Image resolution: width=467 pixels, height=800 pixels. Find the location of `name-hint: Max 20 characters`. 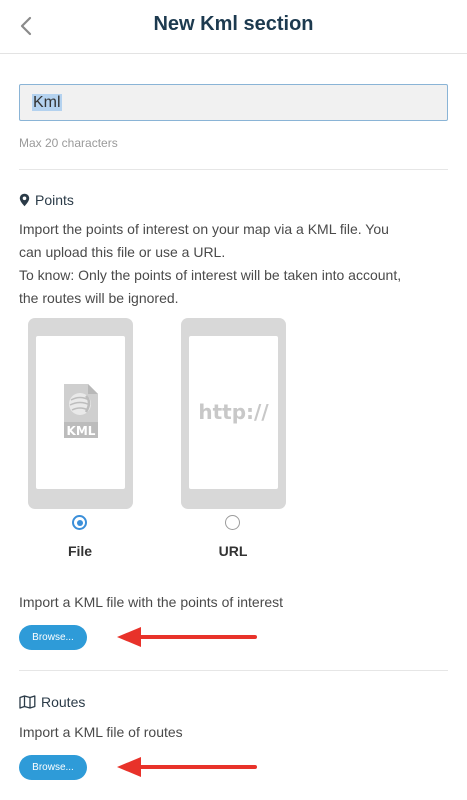

name-hint: Max 20 characters is located at coordinates (68, 143).